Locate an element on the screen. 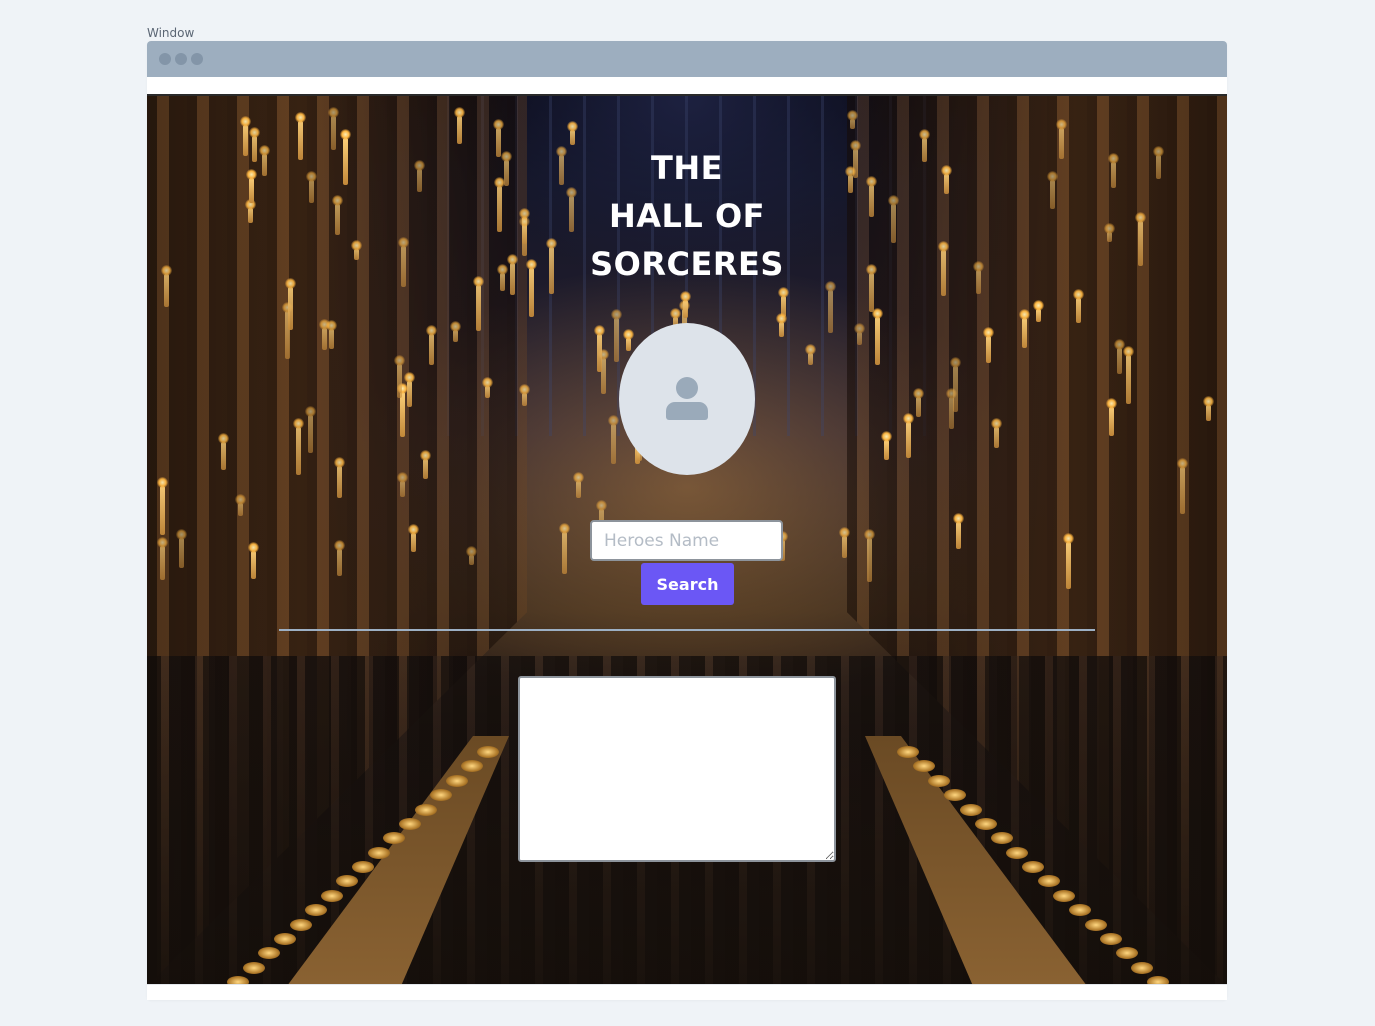  page-title-line: SORCERES is located at coordinates (687, 264).